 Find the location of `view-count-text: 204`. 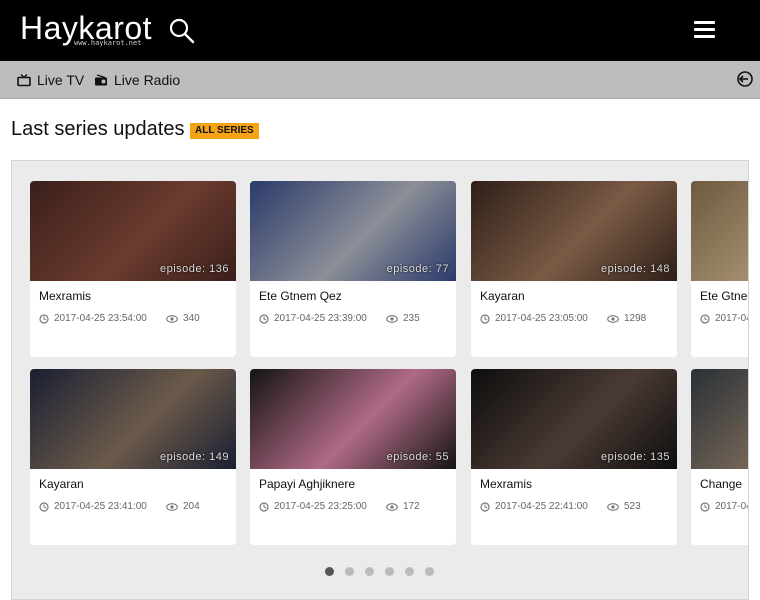

view-count-text: 204 is located at coordinates (191, 506).